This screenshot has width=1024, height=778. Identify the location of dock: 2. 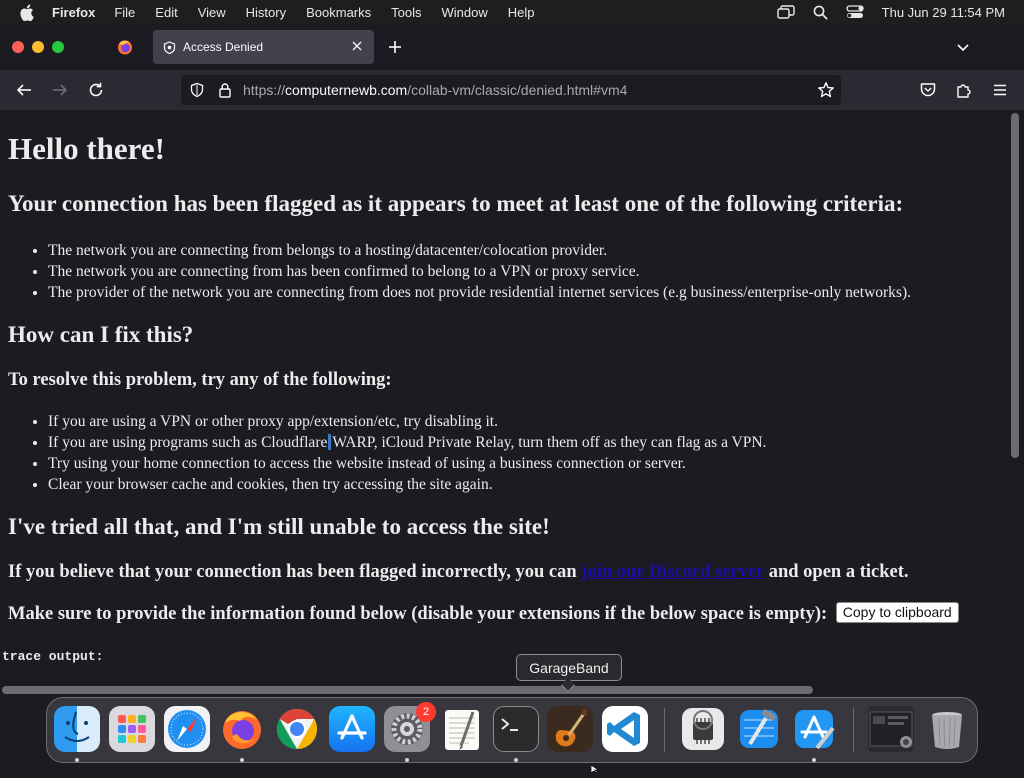
(512, 730).